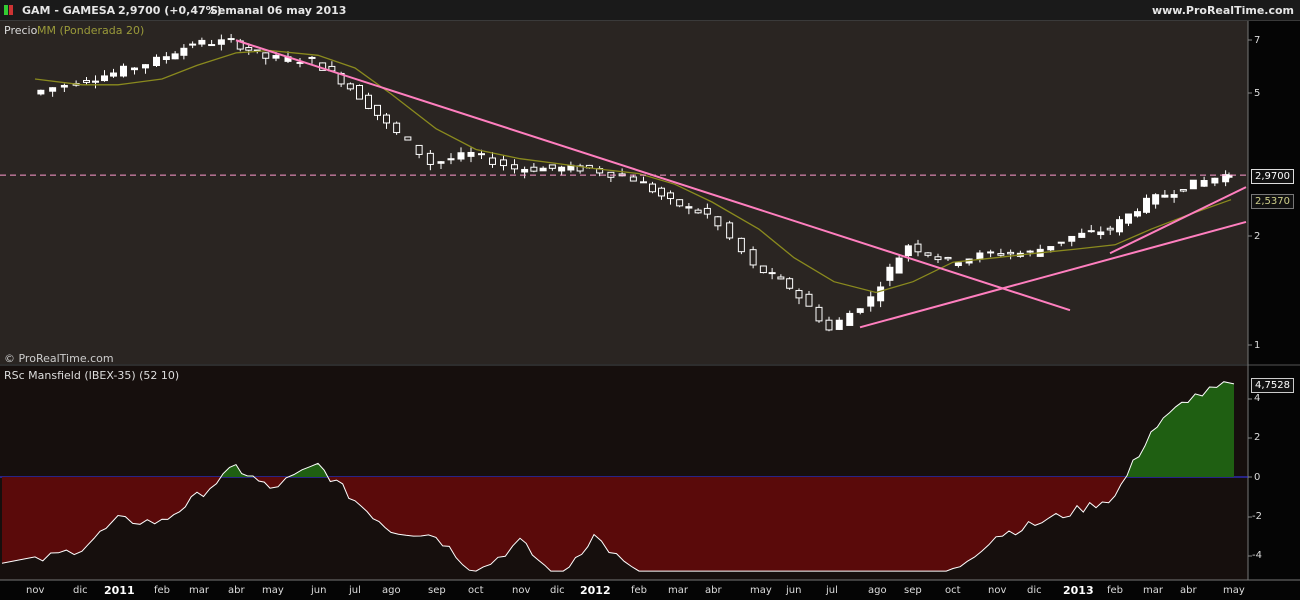 This screenshot has height=600, width=1300. What do you see at coordinates (1078, 590) in the screenshot?
I see `x-year-label: 2013` at bounding box center [1078, 590].